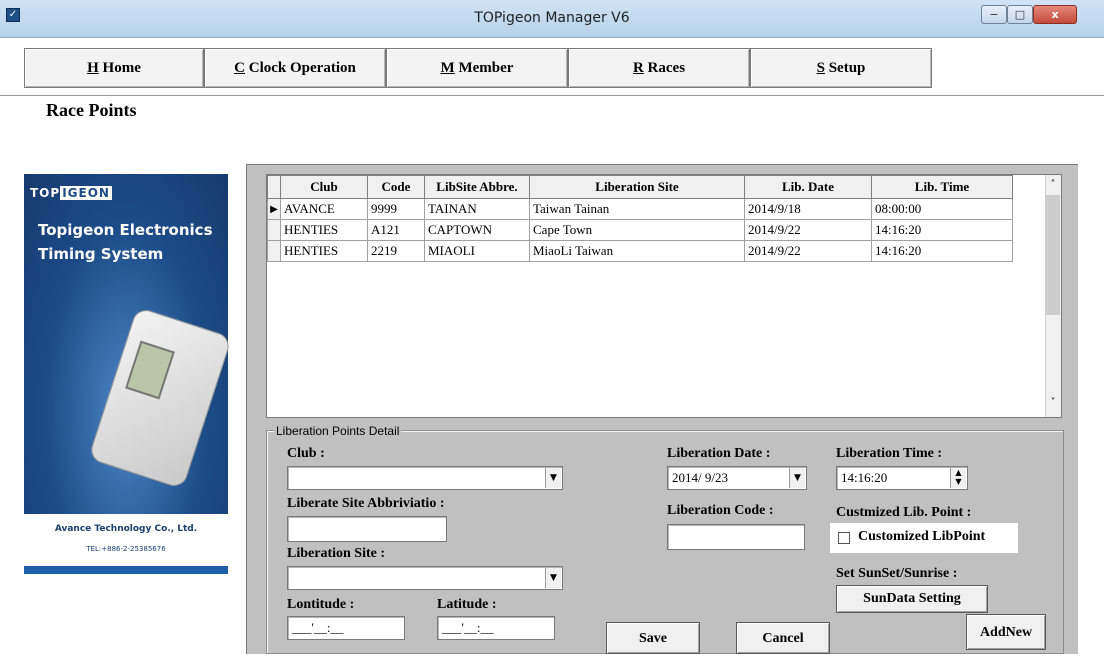 This screenshot has width=1104, height=663. I want to click on code-label: Liberation Code :, so click(720, 510).